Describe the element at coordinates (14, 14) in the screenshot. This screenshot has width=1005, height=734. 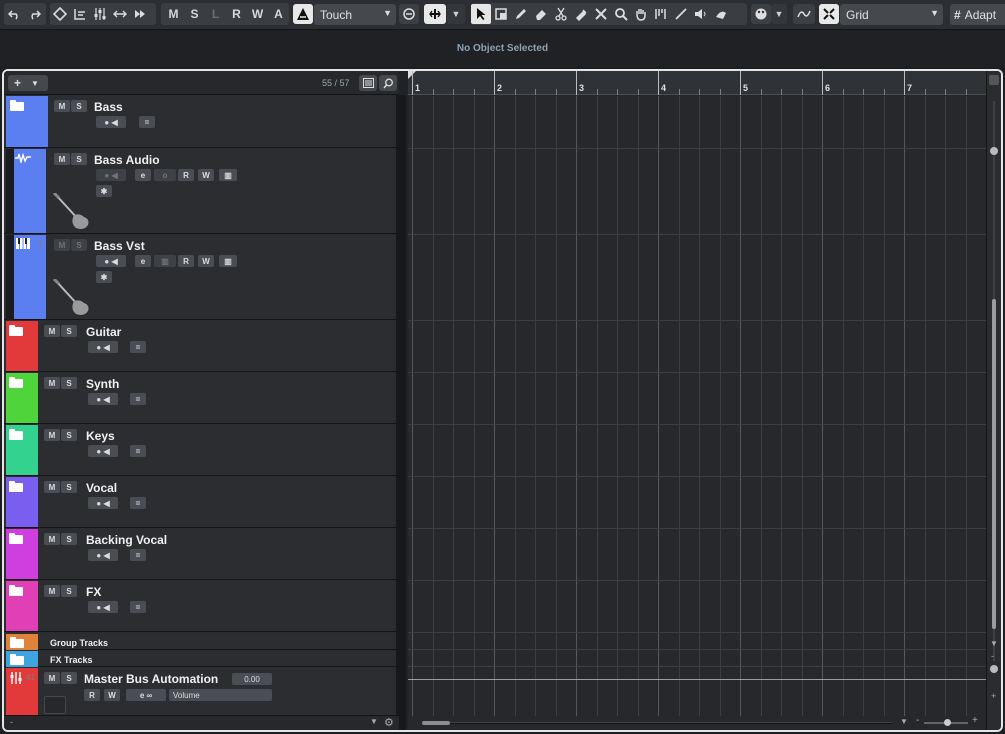
I see `undo-icon` at that location.